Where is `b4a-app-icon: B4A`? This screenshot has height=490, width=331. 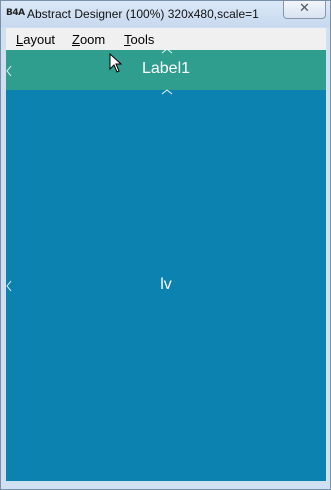 b4a-app-icon: B4A is located at coordinates (15, 13).